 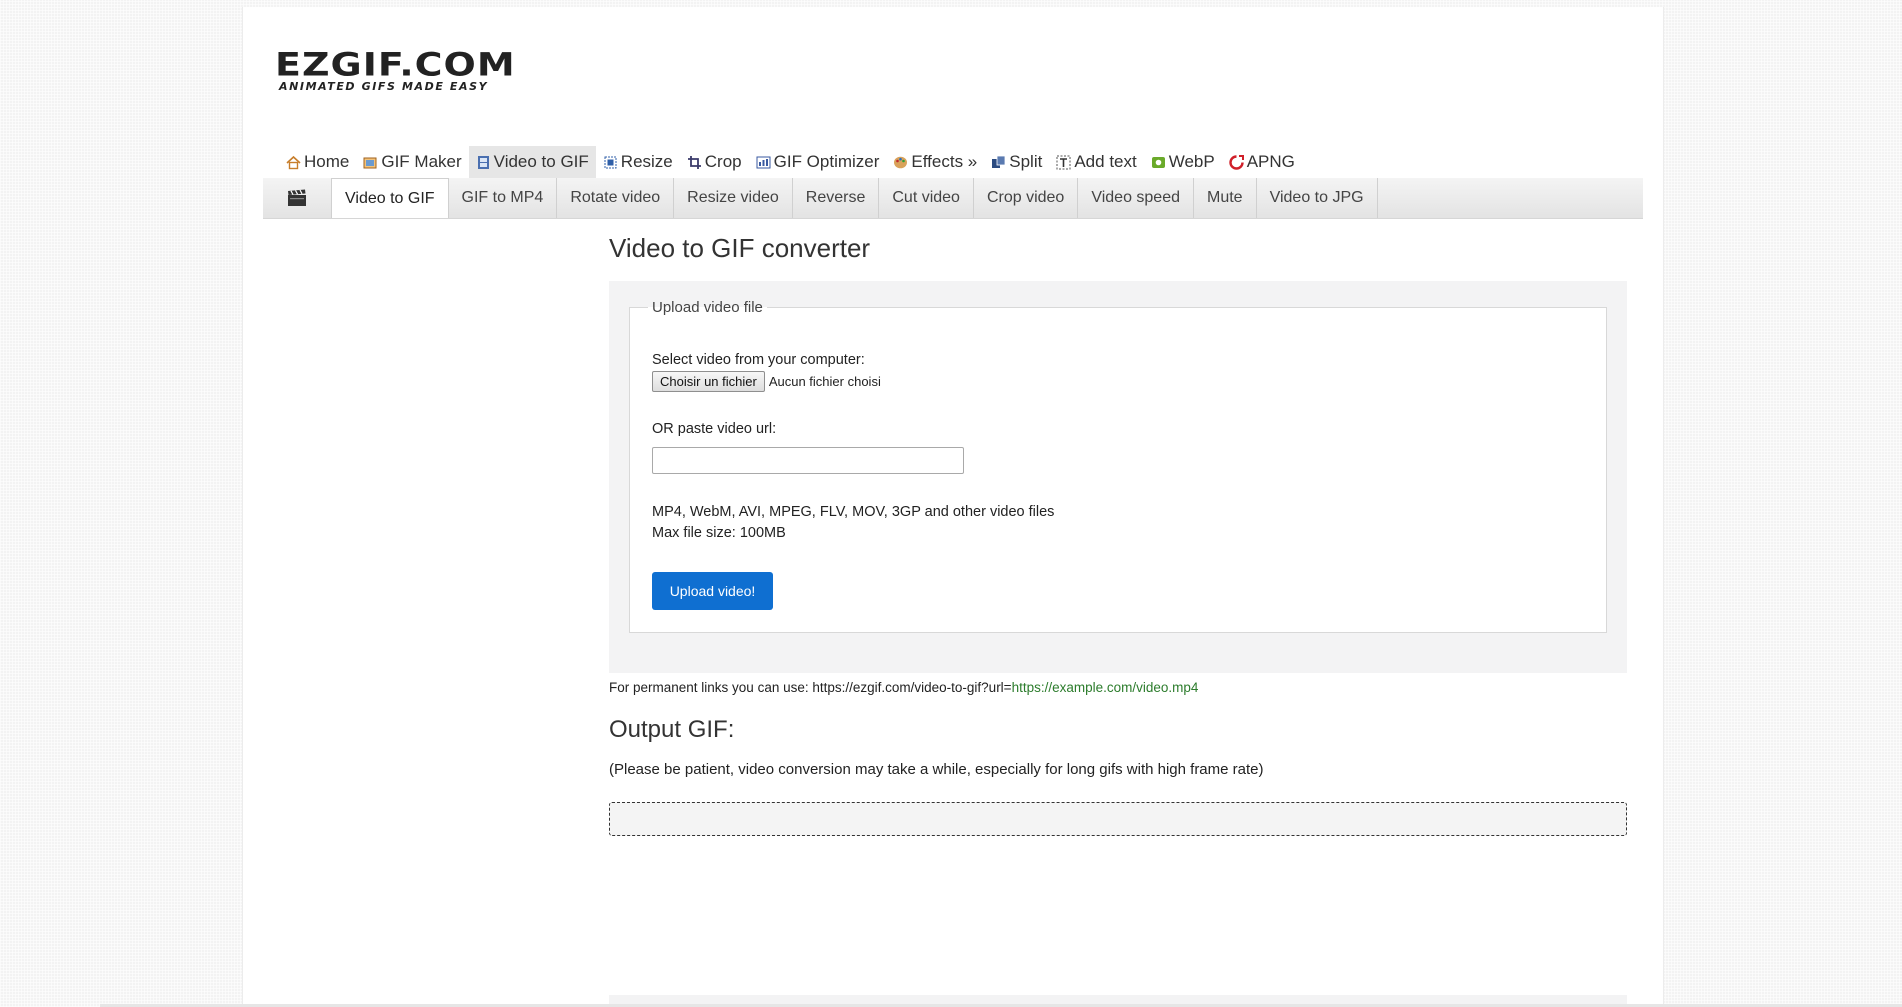 I want to click on add-text-icon, so click(x=1063, y=162).